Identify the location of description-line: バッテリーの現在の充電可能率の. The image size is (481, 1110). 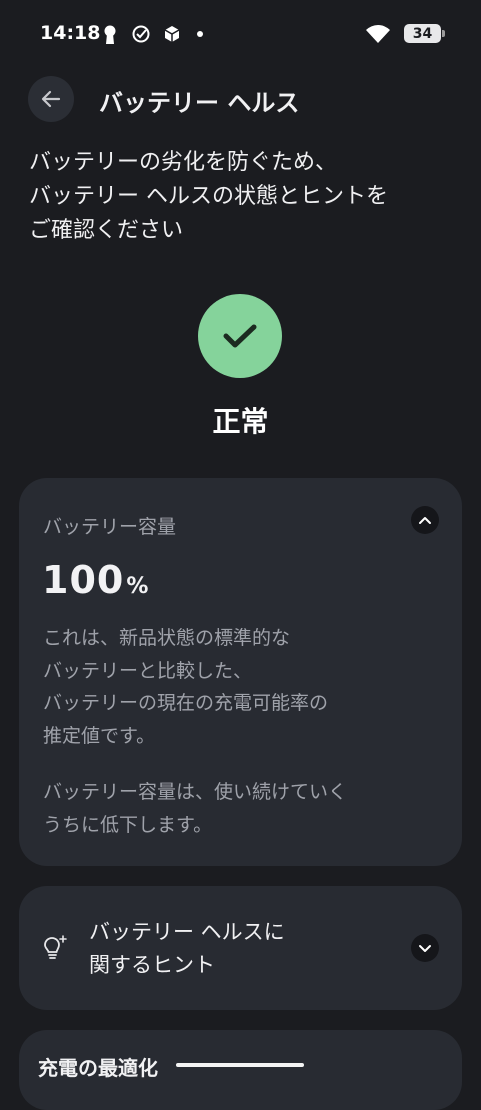
(186, 703).